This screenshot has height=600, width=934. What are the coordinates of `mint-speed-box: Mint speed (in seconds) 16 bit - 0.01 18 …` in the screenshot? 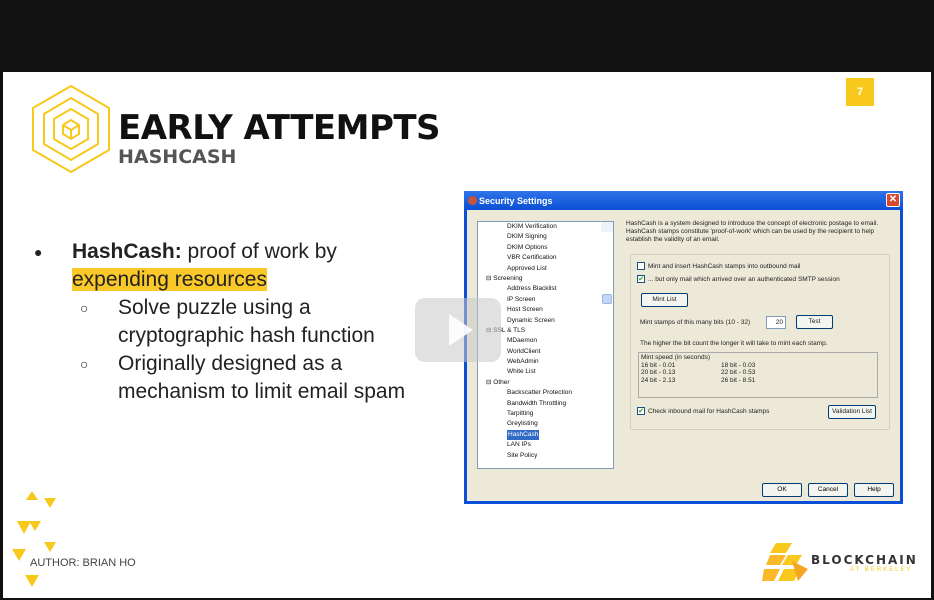 It's located at (758, 375).